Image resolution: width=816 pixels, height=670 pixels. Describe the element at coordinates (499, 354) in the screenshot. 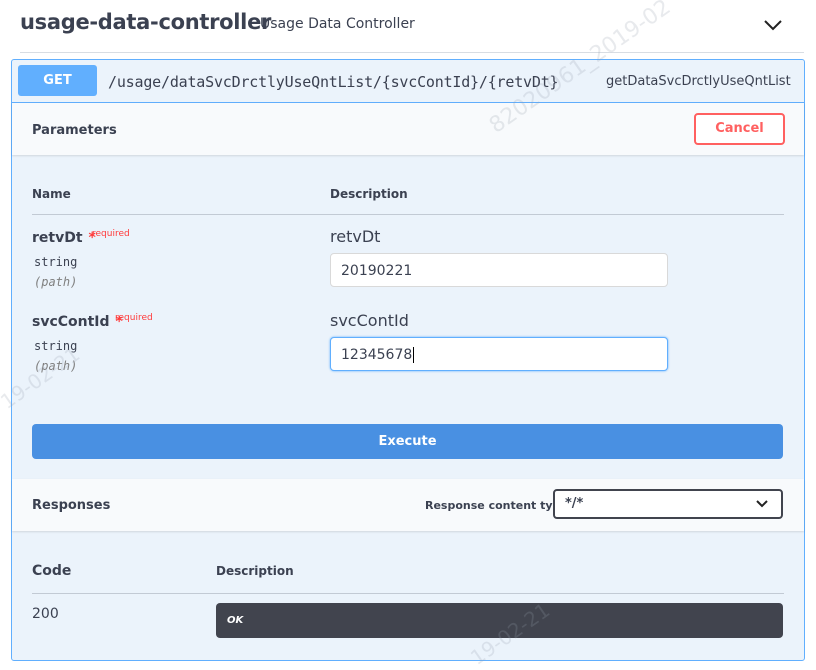

I see `svccontid-input: 12345678` at that location.